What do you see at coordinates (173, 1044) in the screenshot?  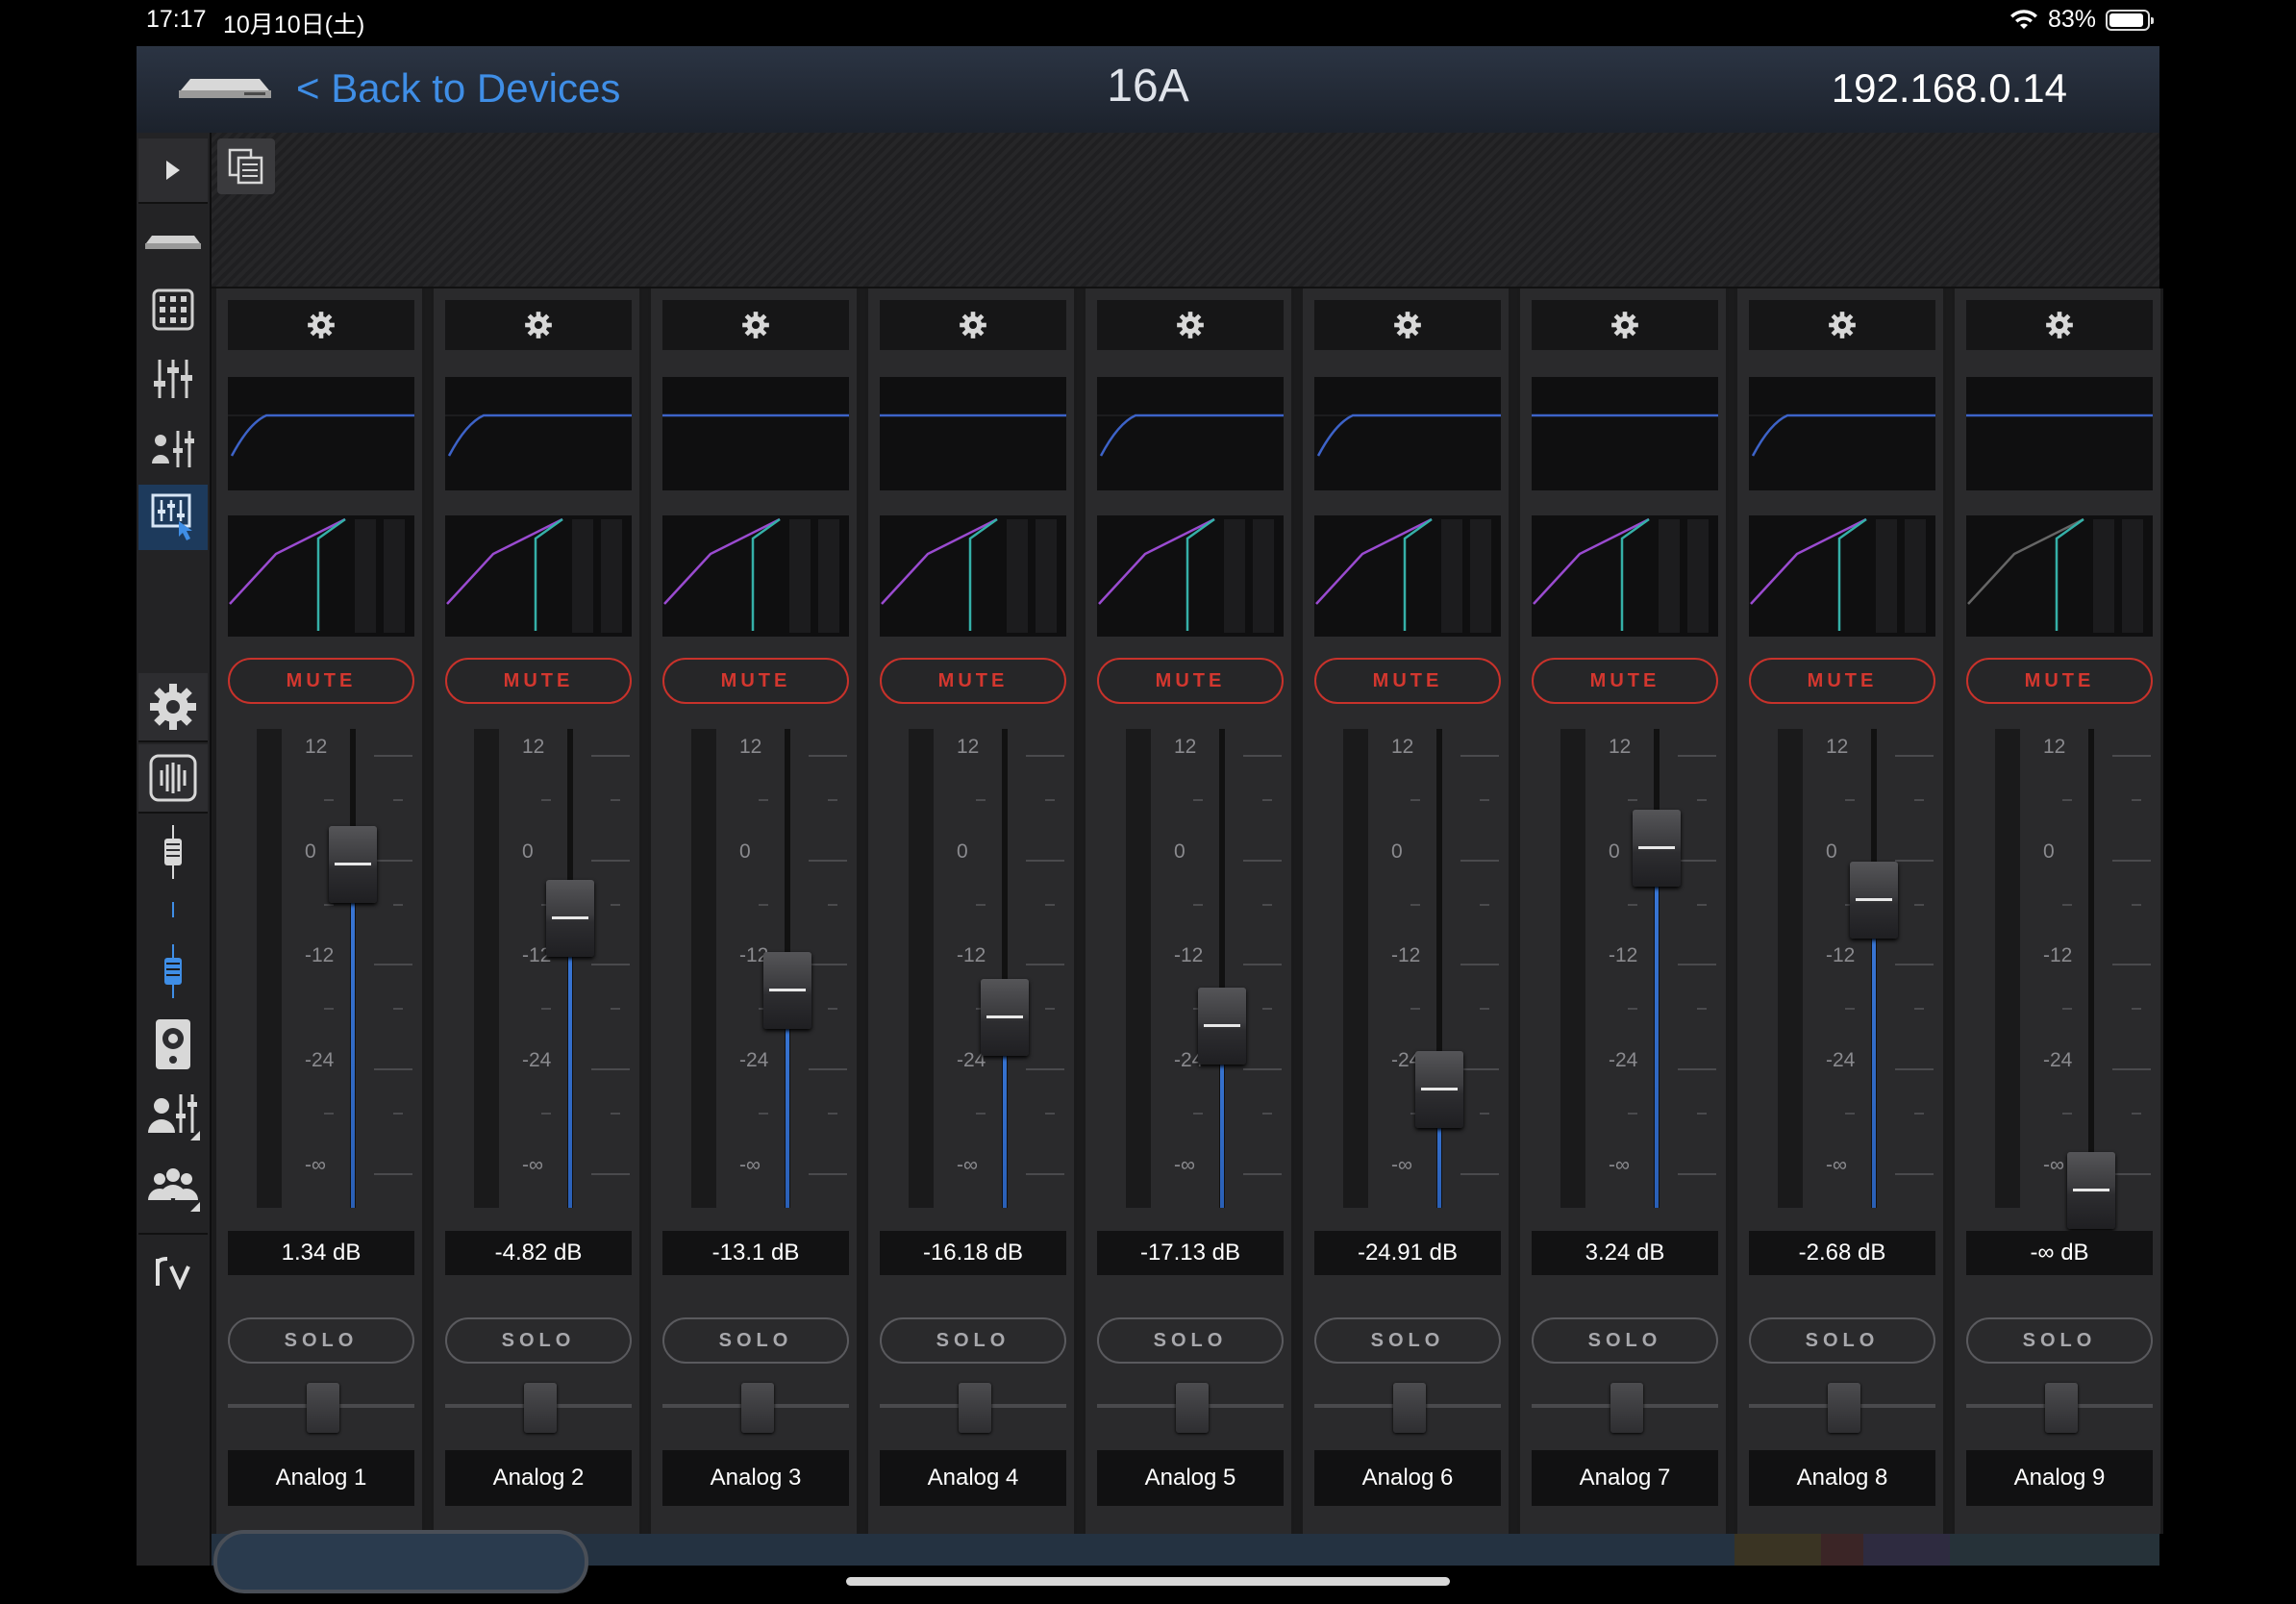 I see `sidebar-item-monitor` at bounding box center [173, 1044].